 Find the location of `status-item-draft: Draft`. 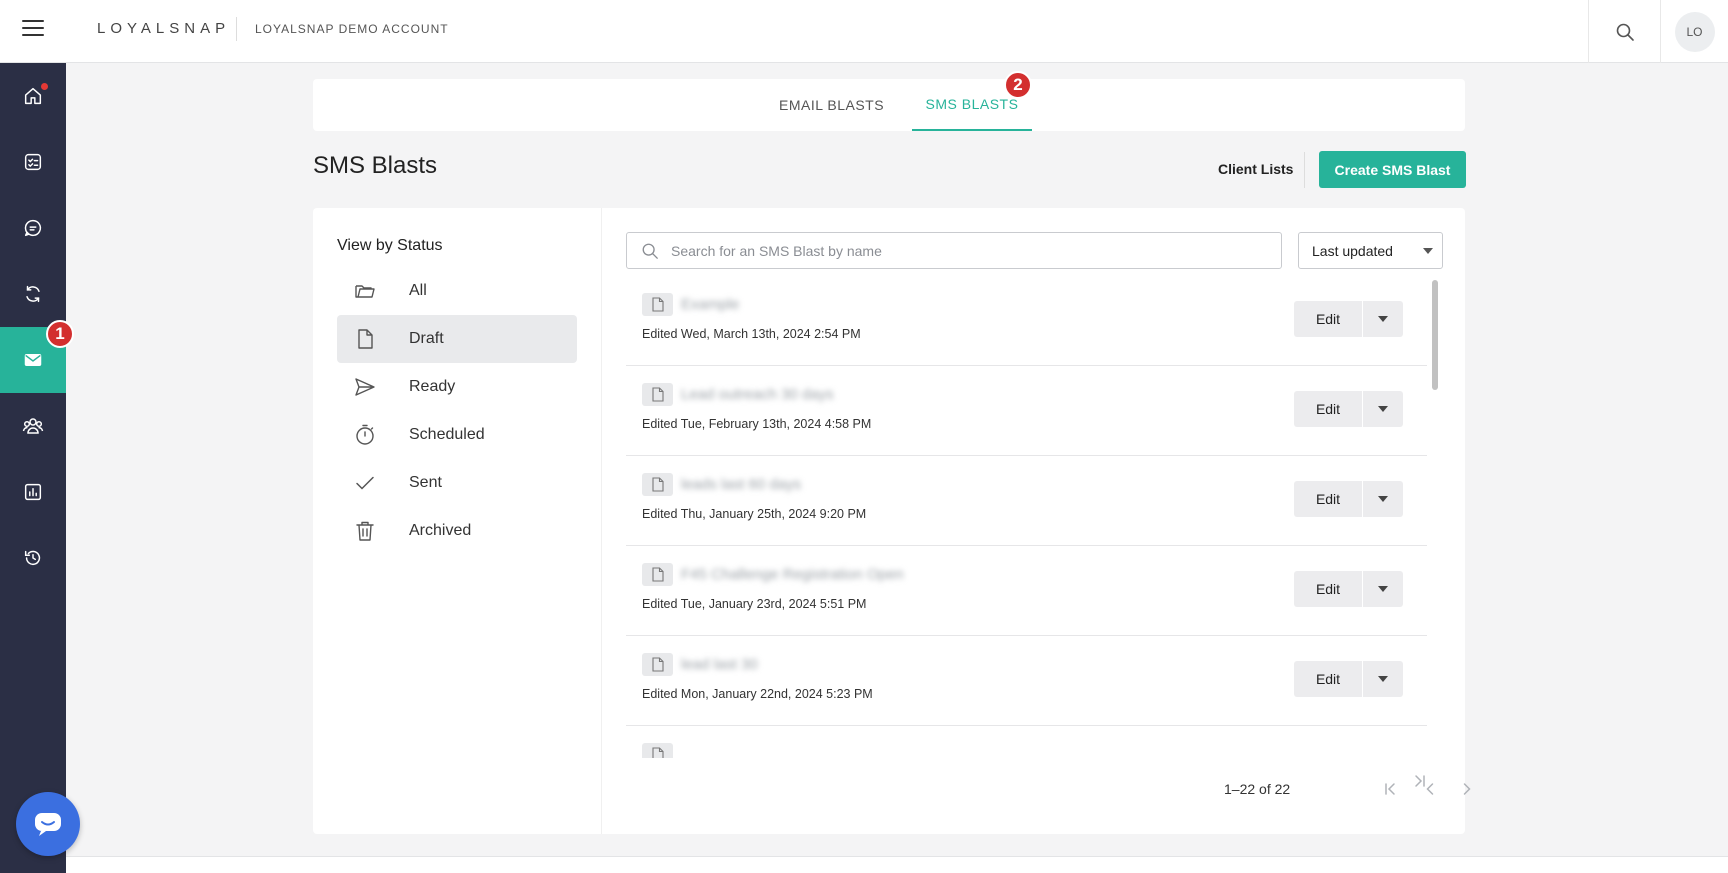

status-item-draft: Draft is located at coordinates (457, 339).